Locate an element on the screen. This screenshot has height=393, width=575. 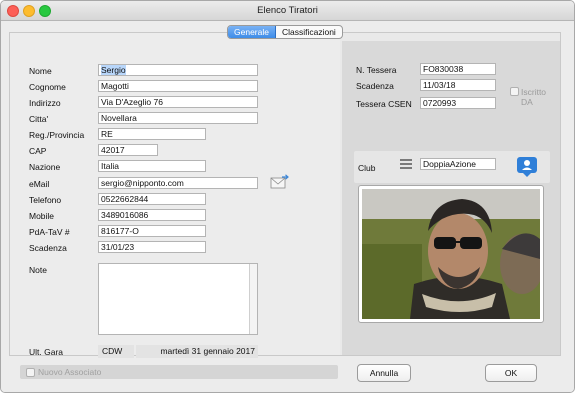
indirizzo-field: Via D'Azeglio 76 is located at coordinates (178, 102).